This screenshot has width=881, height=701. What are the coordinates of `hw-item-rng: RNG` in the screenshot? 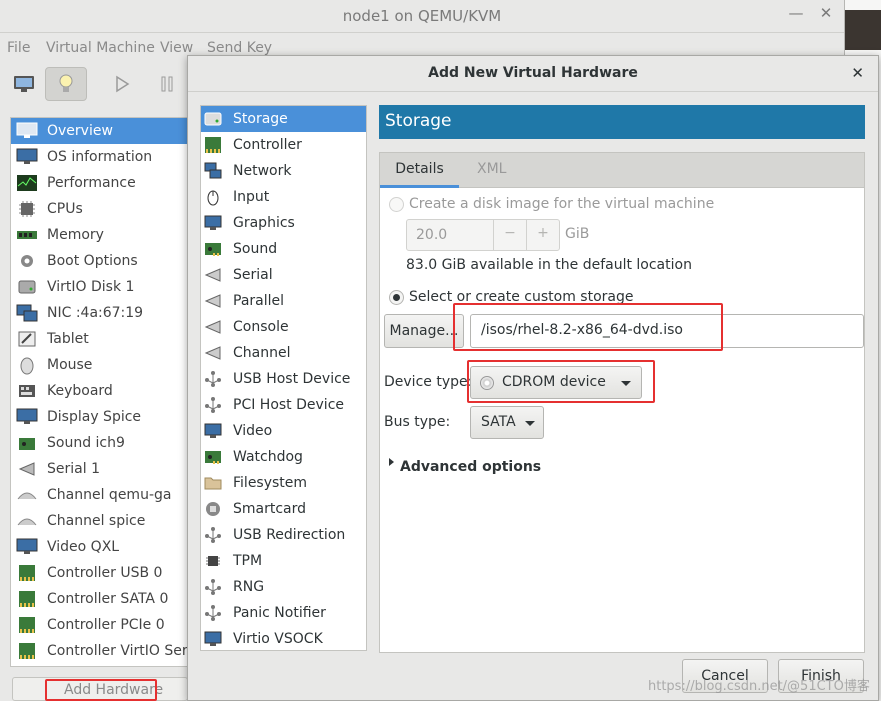 It's located at (283, 587).